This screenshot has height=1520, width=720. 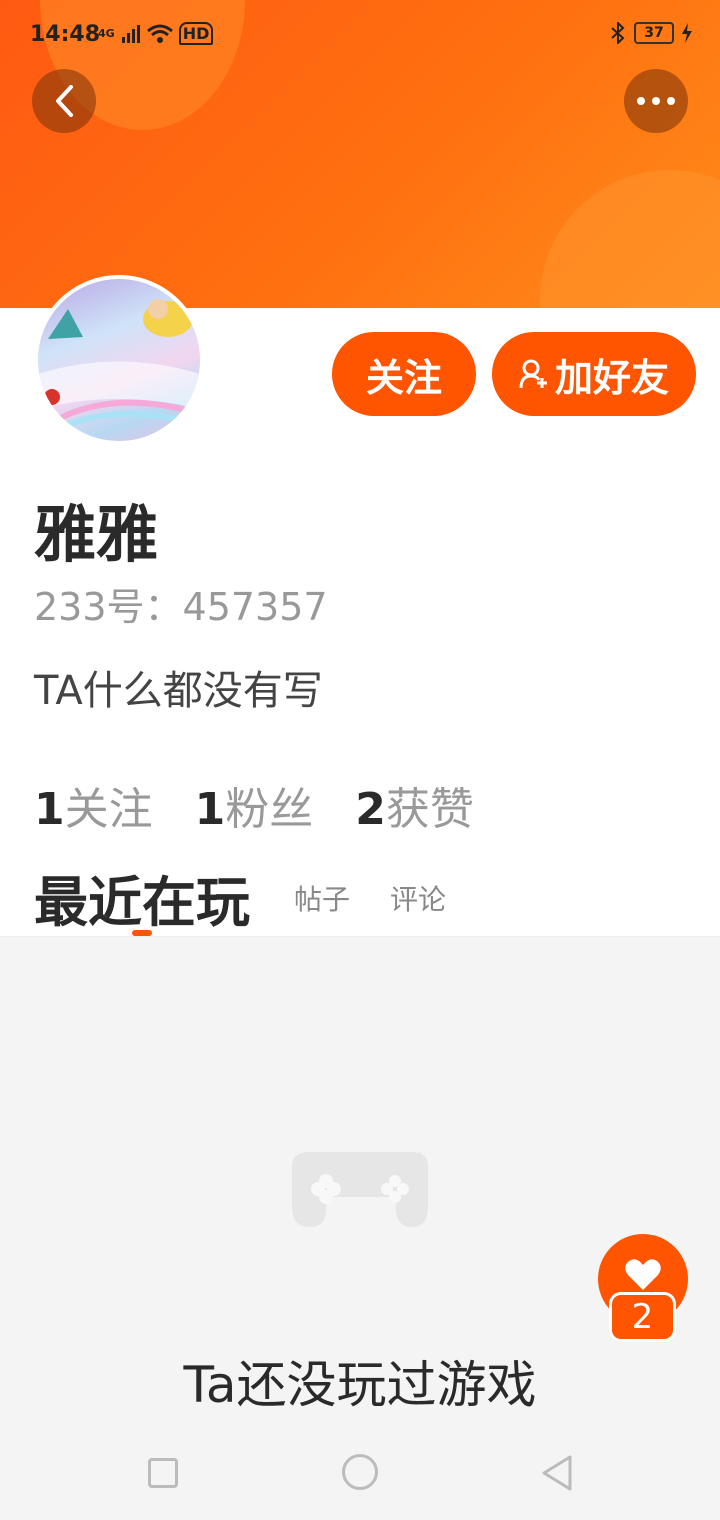 What do you see at coordinates (65, 34) in the screenshot?
I see `status-time: 14:48` at bounding box center [65, 34].